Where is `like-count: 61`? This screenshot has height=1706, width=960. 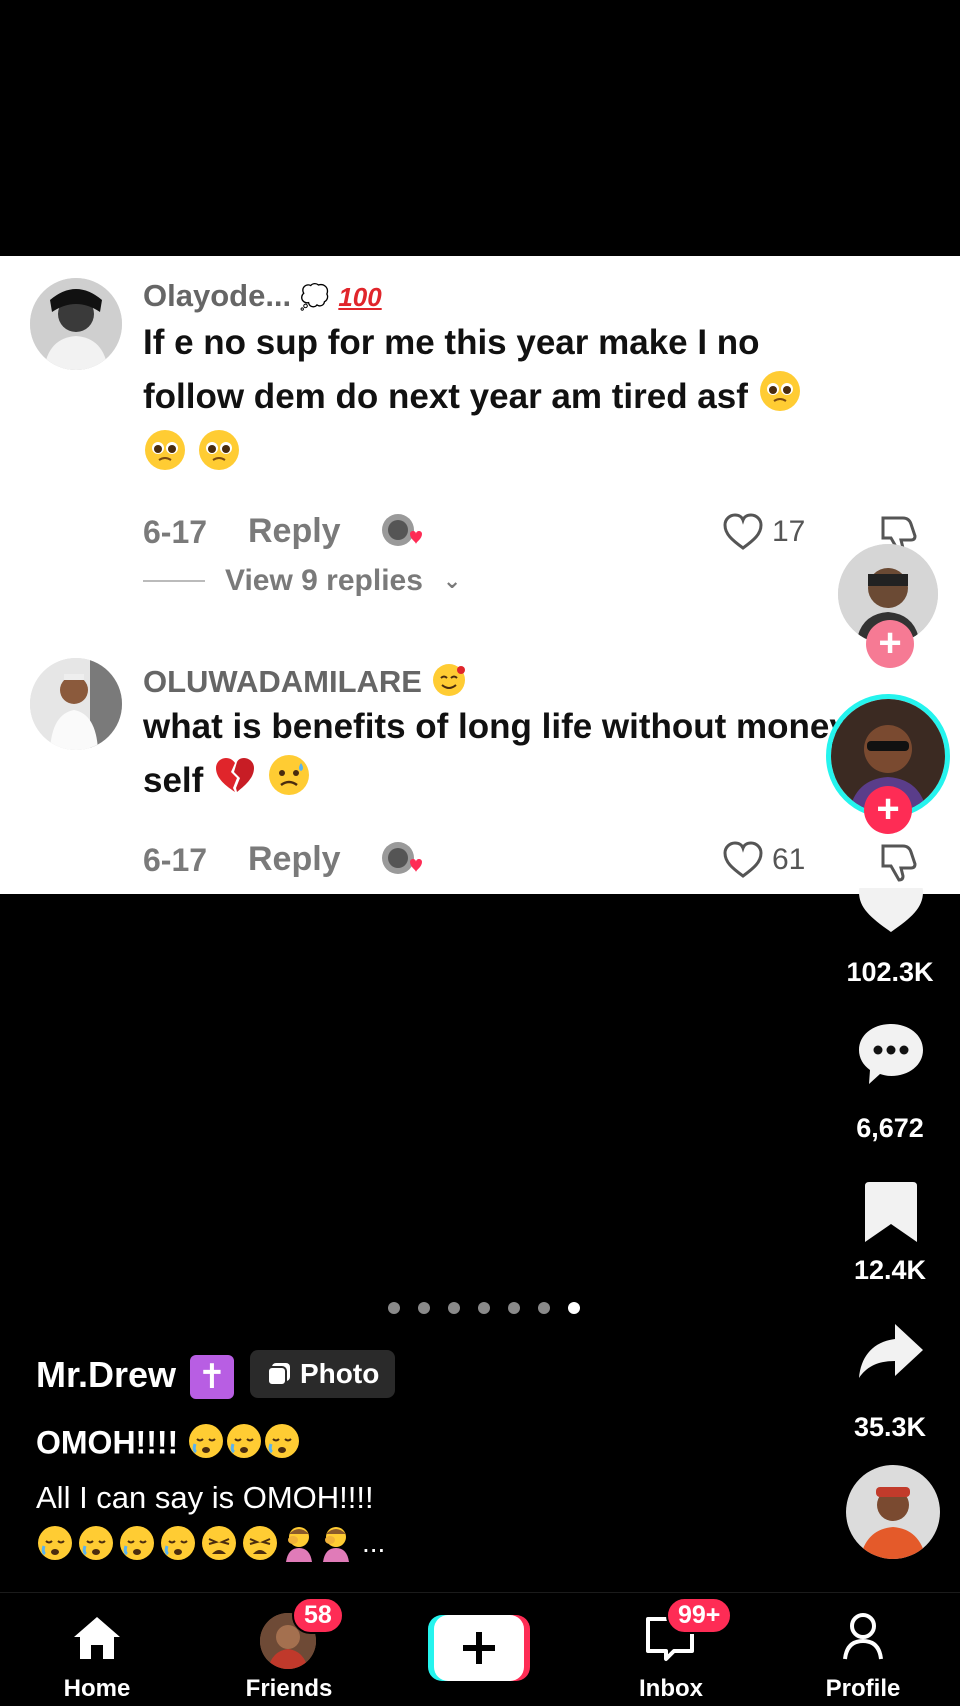 like-count: 61 is located at coordinates (789, 859).